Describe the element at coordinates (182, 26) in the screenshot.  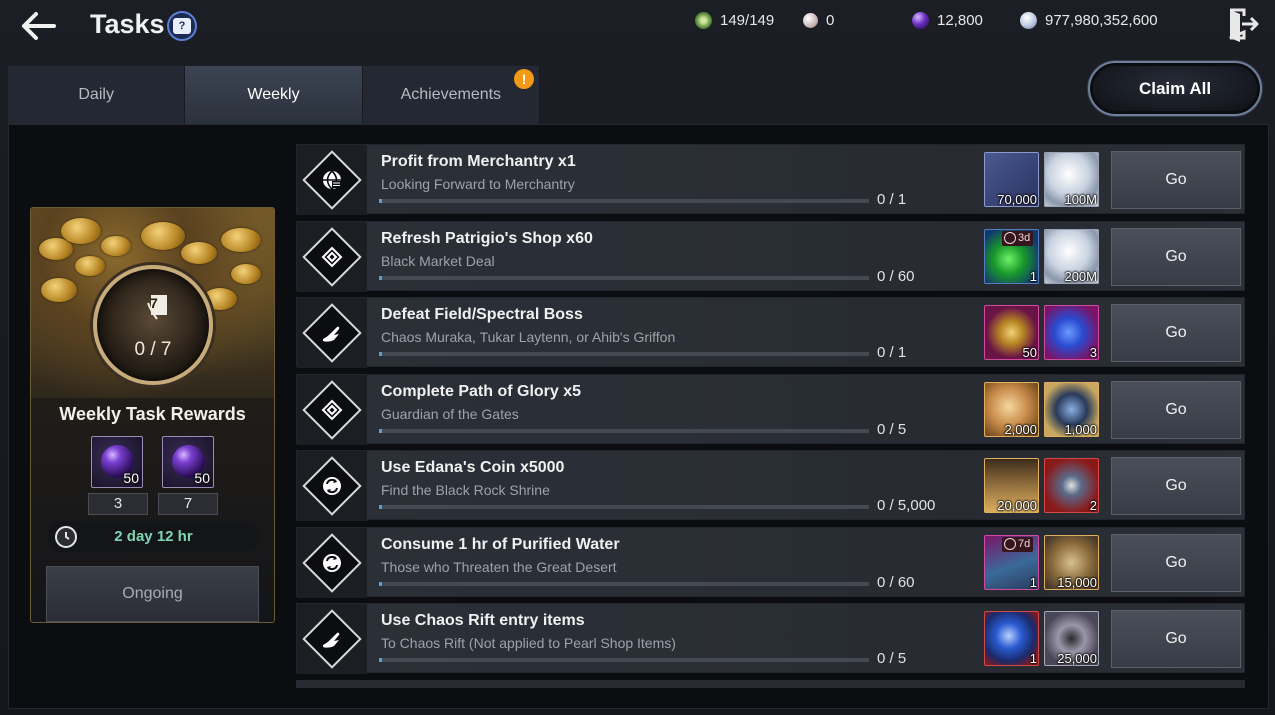
I see `help-book-icon: ?` at that location.